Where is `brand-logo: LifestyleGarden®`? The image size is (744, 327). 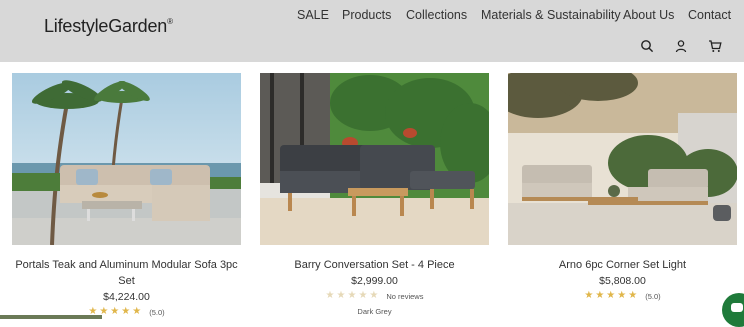
brand-logo: LifestyleGarden® is located at coordinates (108, 26).